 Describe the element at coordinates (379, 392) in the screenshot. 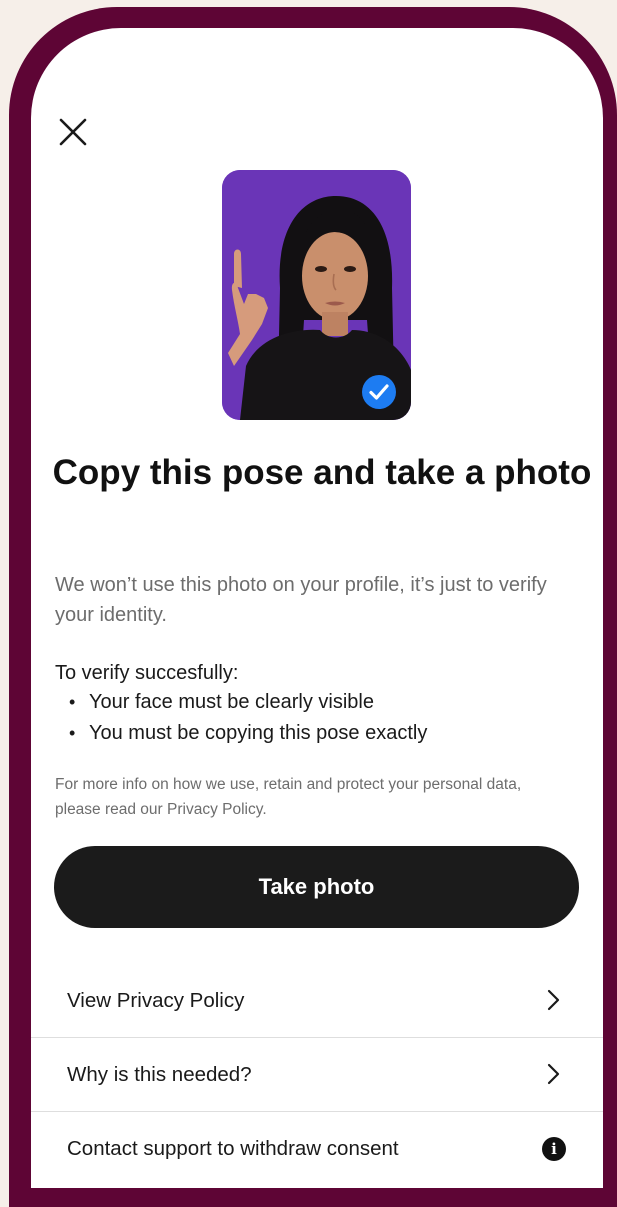

I see `check-badge-icon` at that location.